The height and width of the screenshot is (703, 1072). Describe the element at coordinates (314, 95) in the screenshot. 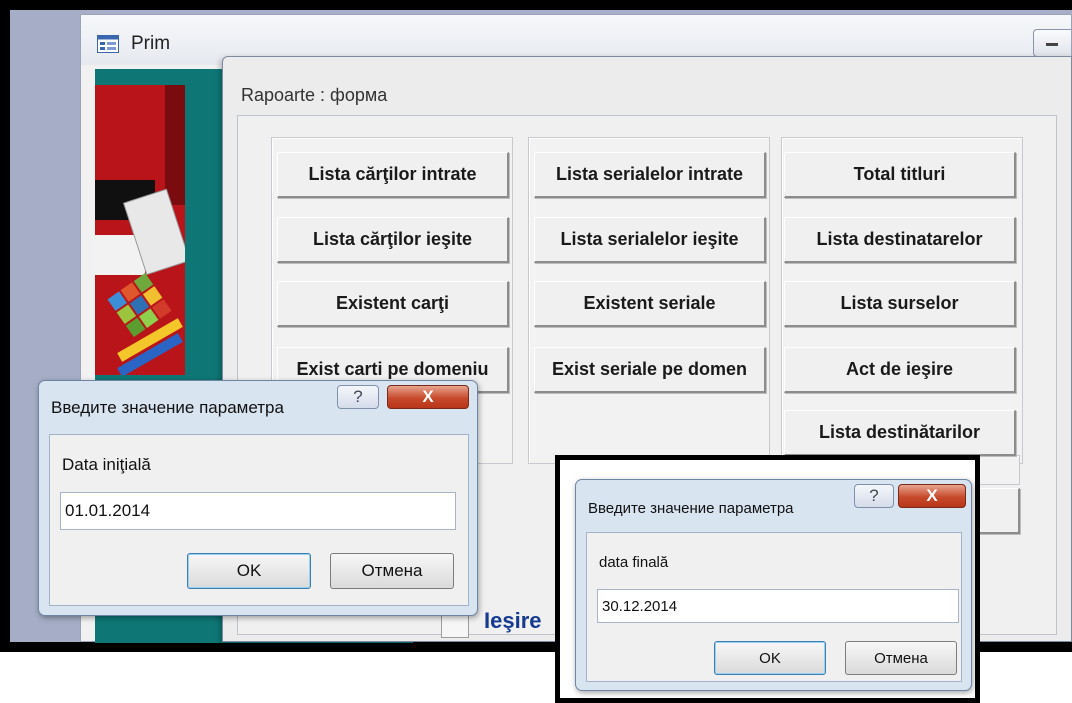

I see `rapoarte-title: Rapoarte : форма` at that location.